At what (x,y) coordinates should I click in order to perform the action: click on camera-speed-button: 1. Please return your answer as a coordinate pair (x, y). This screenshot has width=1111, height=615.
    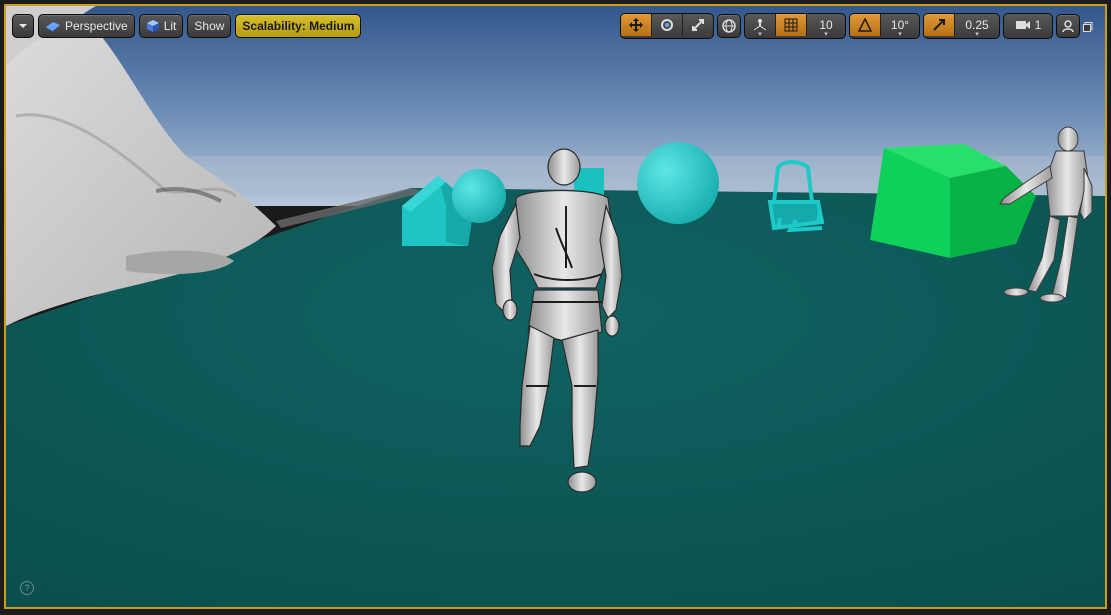
    Looking at the image, I should click on (1028, 25).